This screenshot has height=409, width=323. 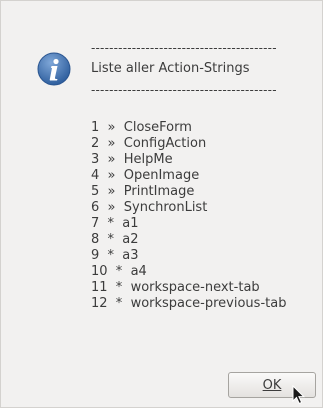 What do you see at coordinates (119, 271) in the screenshot?
I see `list-item: 10 * a4` at bounding box center [119, 271].